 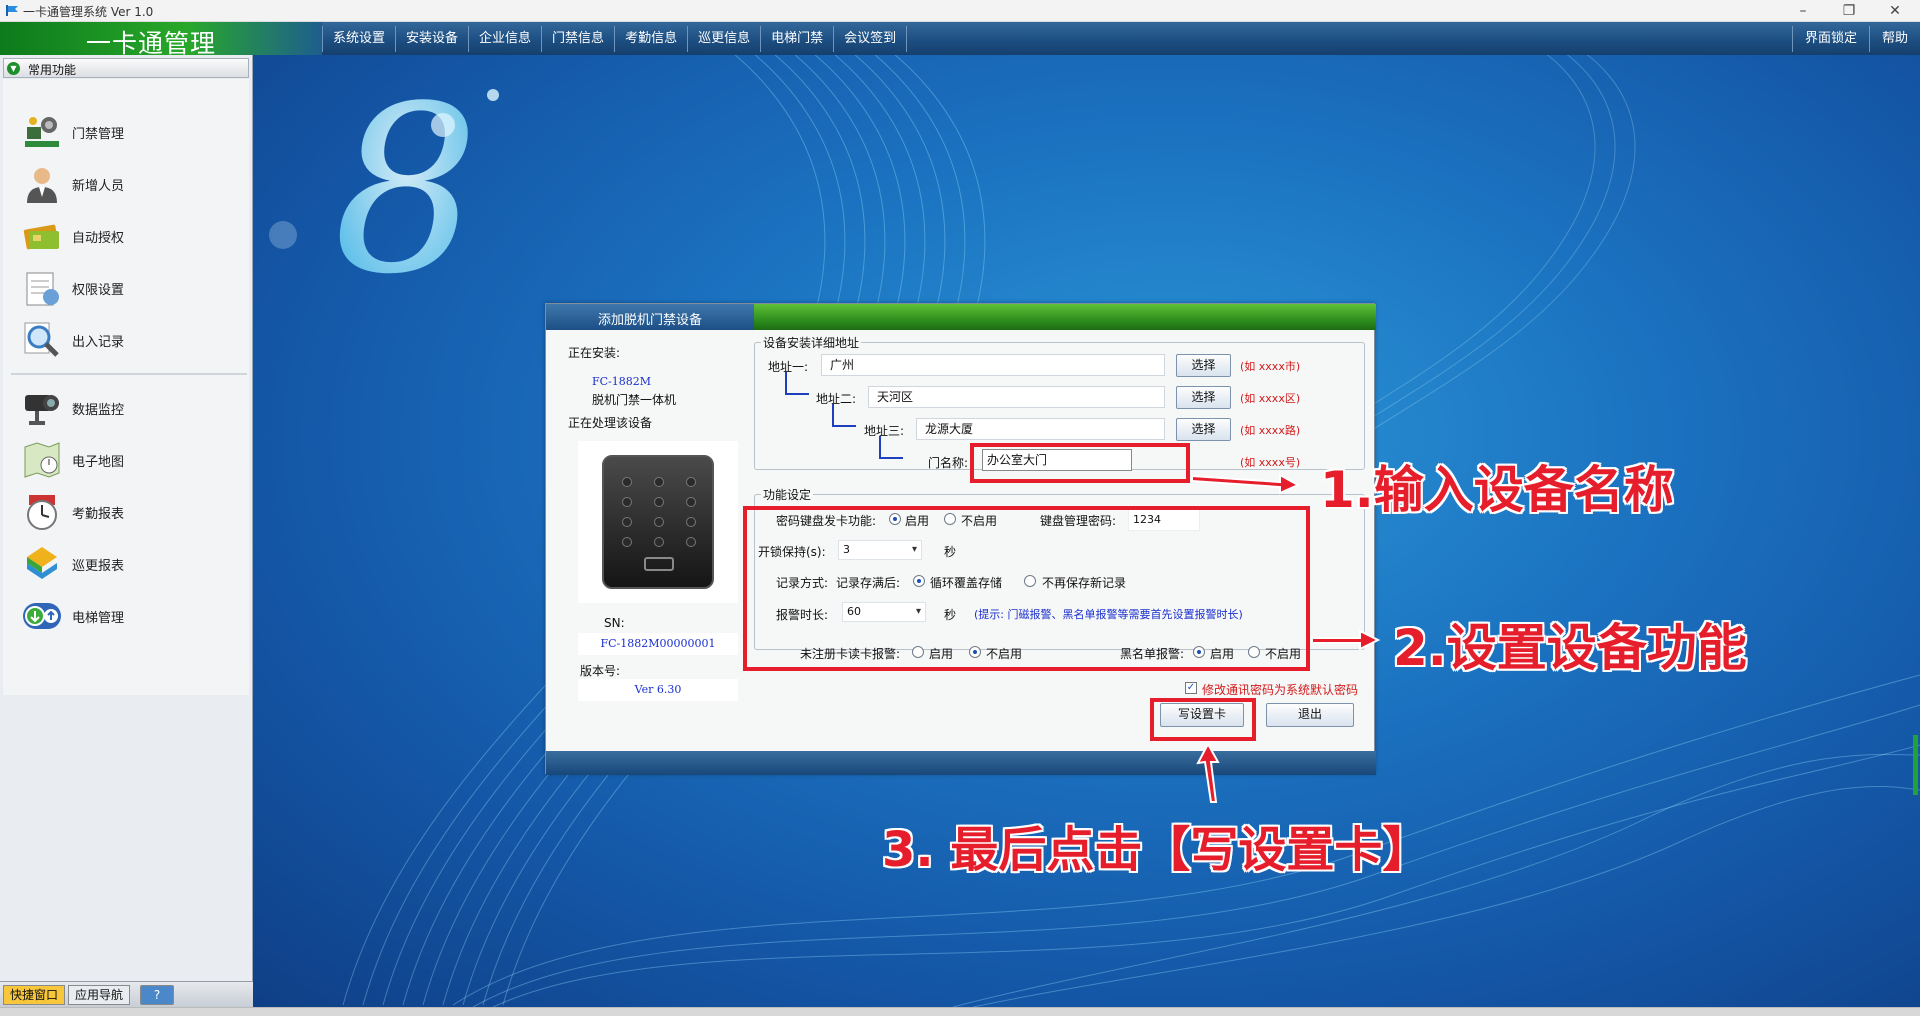 What do you see at coordinates (98, 410) in the screenshot?
I see `sidebar-item-label: 数据监控` at bounding box center [98, 410].